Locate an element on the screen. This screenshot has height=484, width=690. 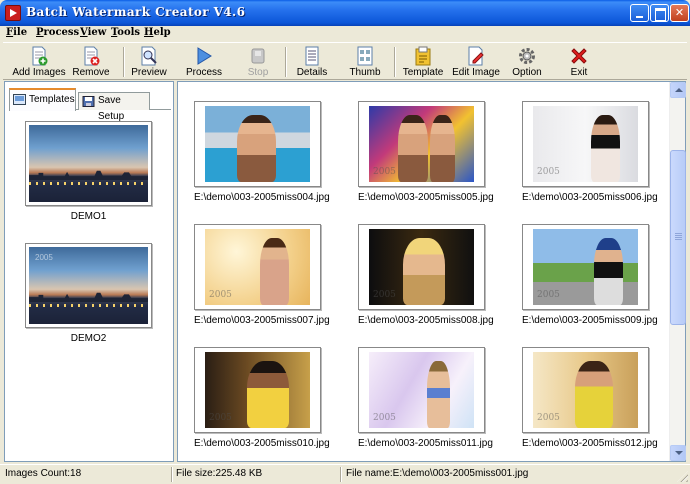
template-watermark: 2005 is located at coordinates (44, 257).